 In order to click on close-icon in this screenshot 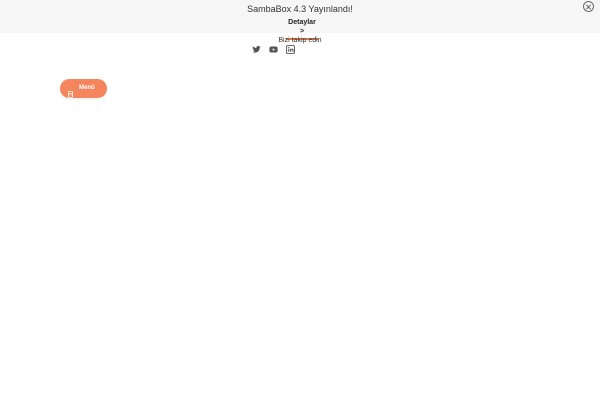, I will do `click(588, 6)`.